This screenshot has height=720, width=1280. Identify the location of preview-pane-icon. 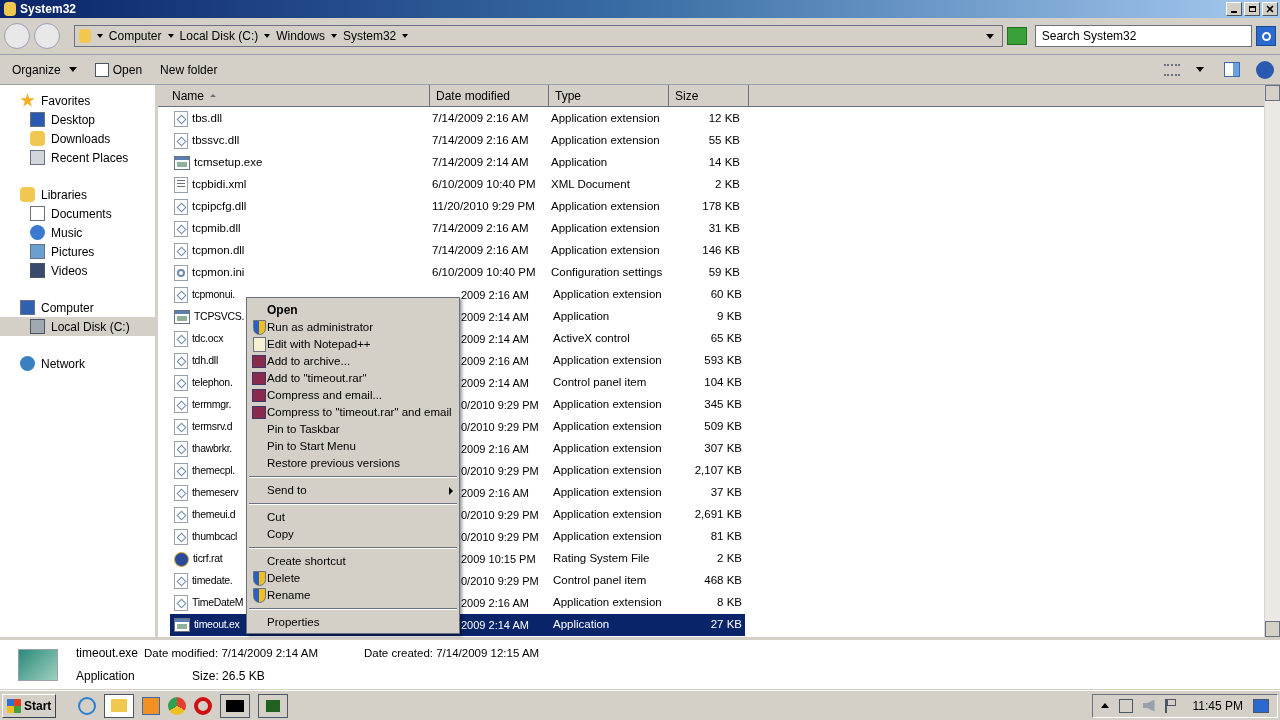
(1232, 69).